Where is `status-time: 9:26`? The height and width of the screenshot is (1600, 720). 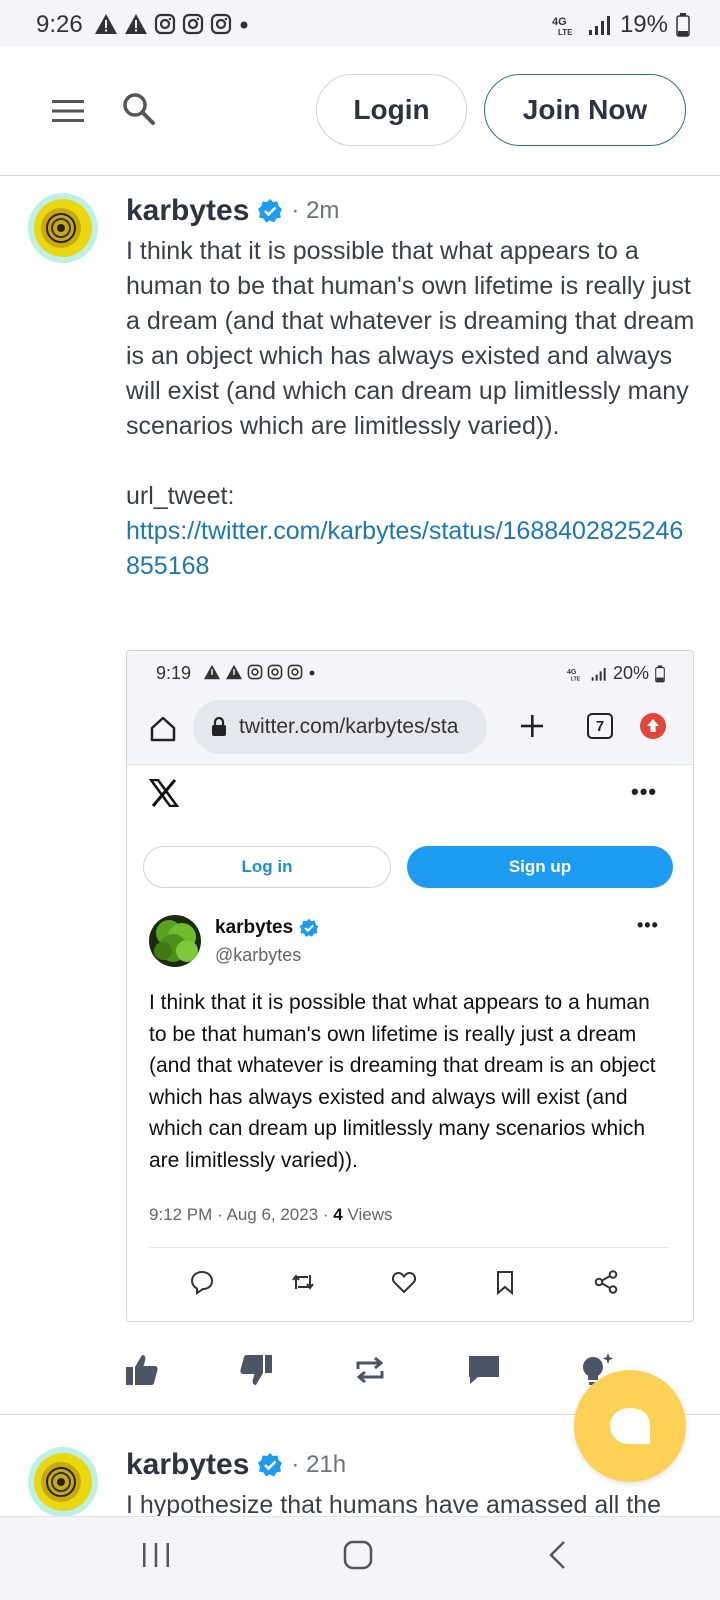
status-time: 9:26 is located at coordinates (59, 24).